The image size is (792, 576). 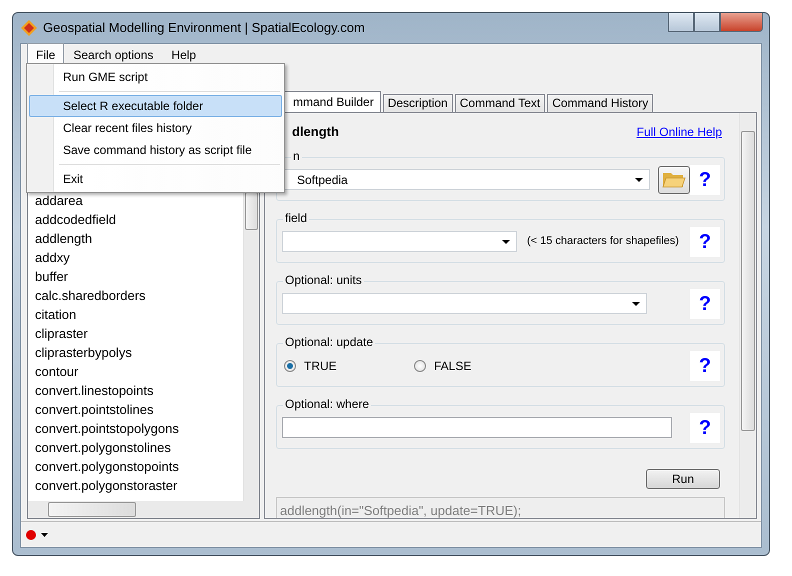 I want to click on status-dot-icon, so click(x=31, y=534).